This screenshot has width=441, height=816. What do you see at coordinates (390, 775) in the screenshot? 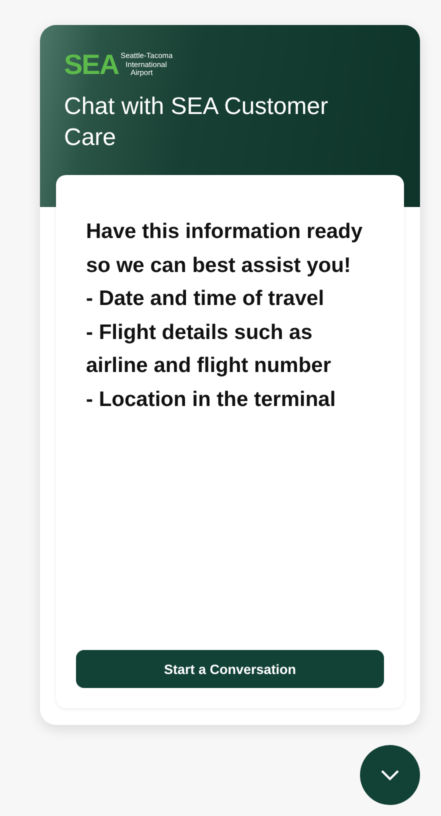
I see `chevron-down-icon` at bounding box center [390, 775].